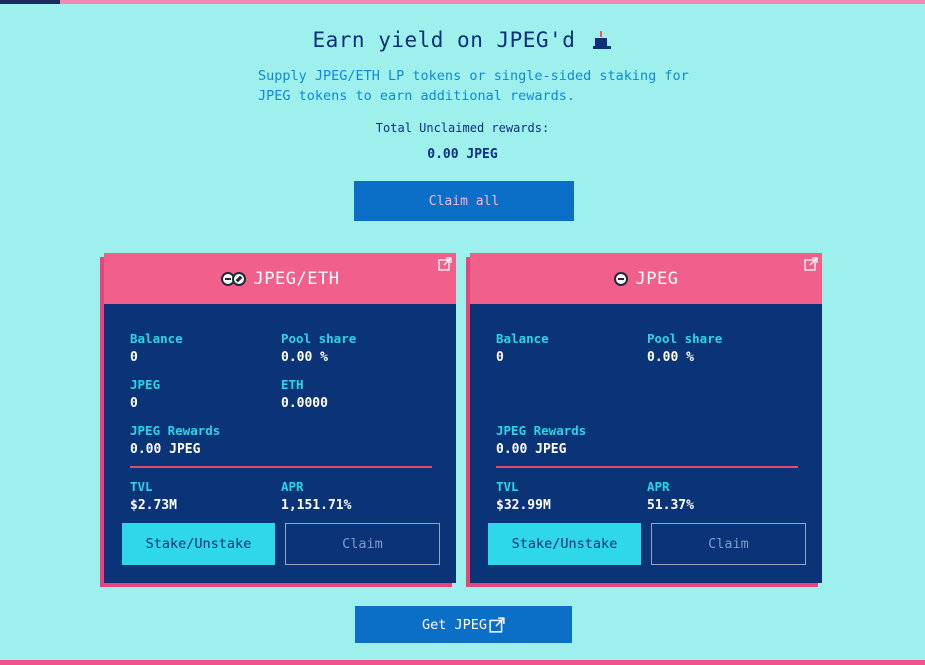 The image size is (925, 665). I want to click on page-title-text: Earn yield on JPEG'd, so click(444, 40).